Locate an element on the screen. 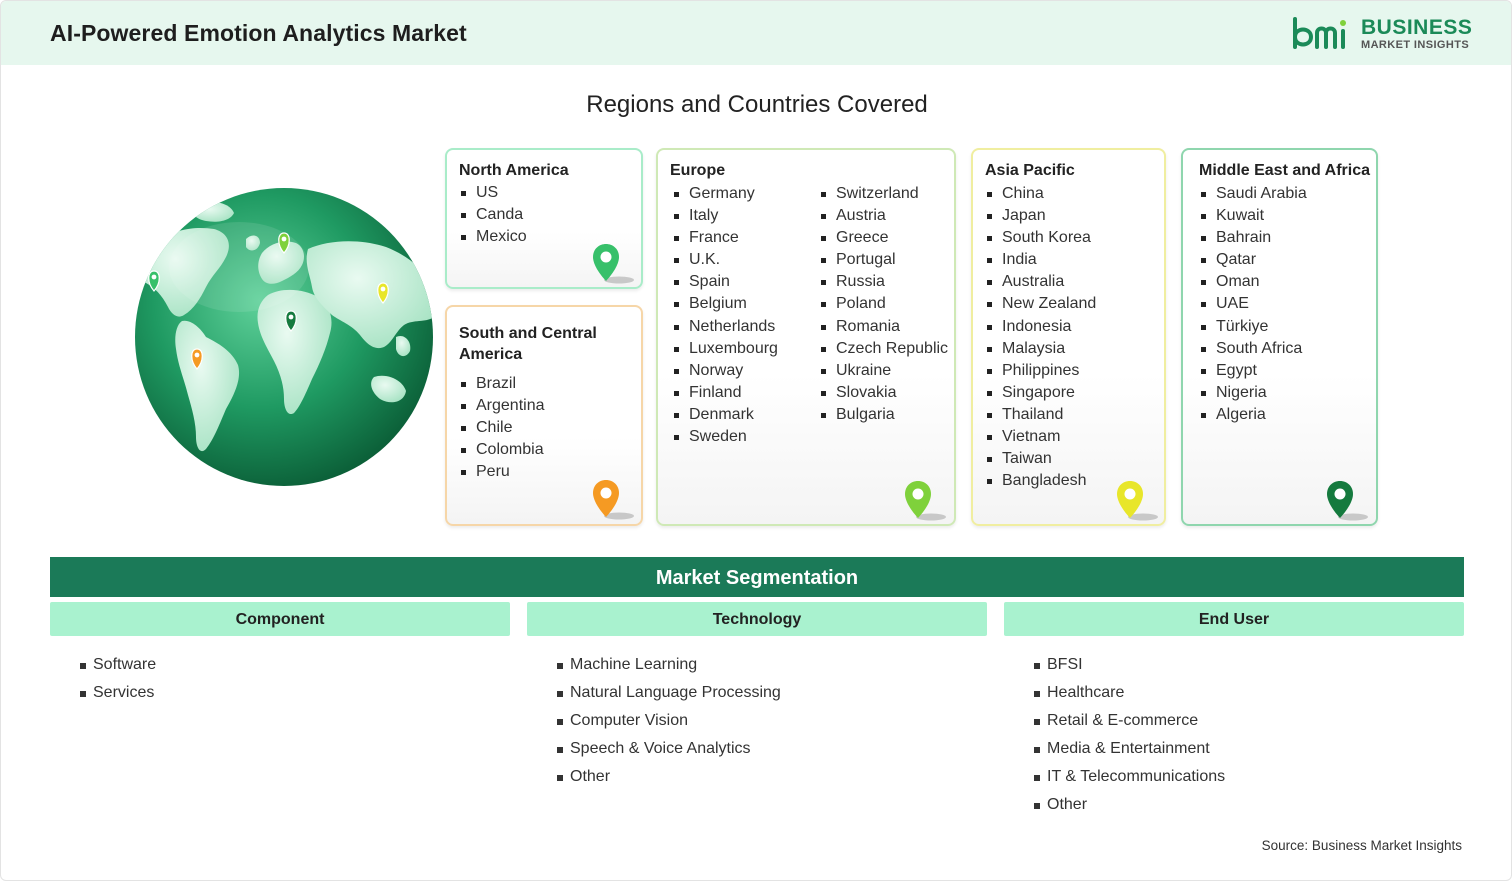 Image resolution: width=1512 pixels, height=881 pixels. list-item: Indonesia is located at coordinates (1040, 327).